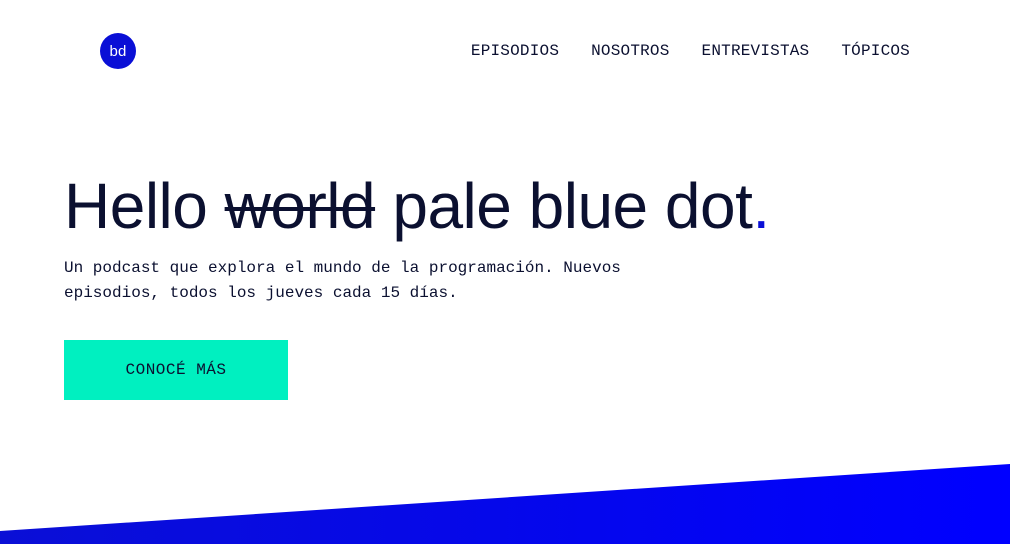  I want to click on decorative-blue-band, so click(505, 504).